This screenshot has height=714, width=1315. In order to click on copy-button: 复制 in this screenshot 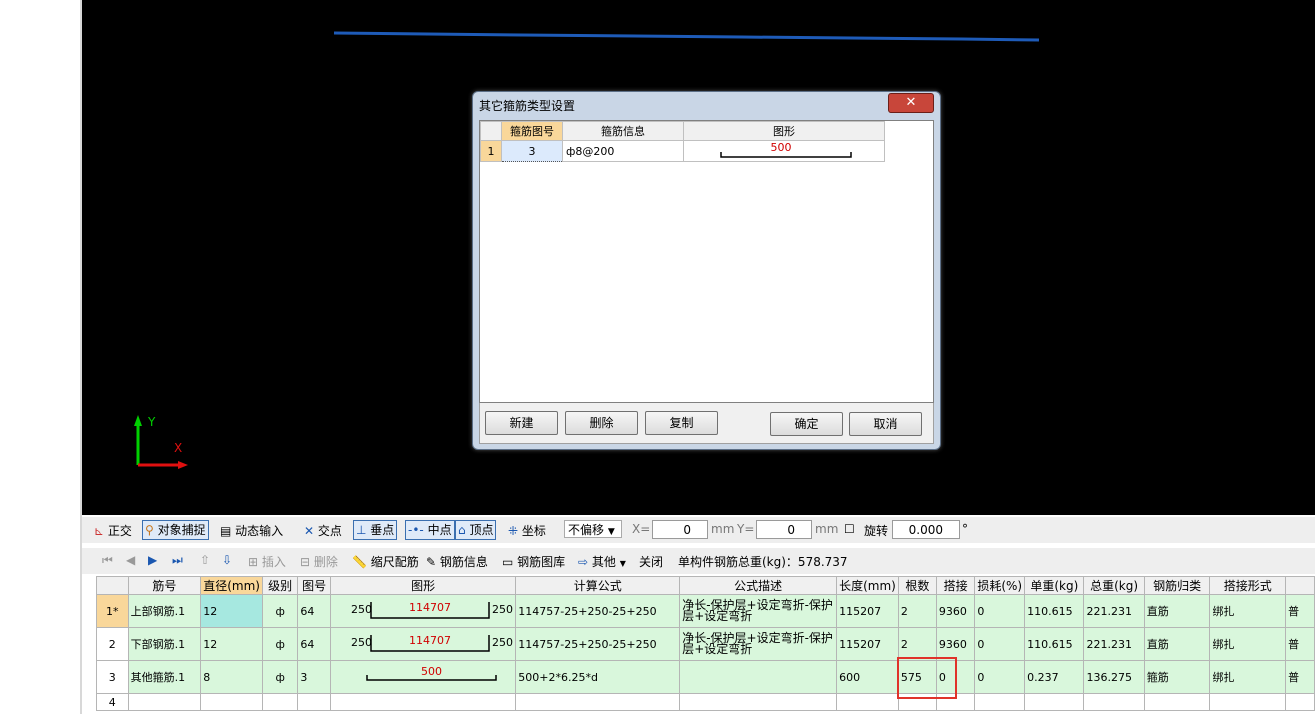, I will do `click(681, 423)`.